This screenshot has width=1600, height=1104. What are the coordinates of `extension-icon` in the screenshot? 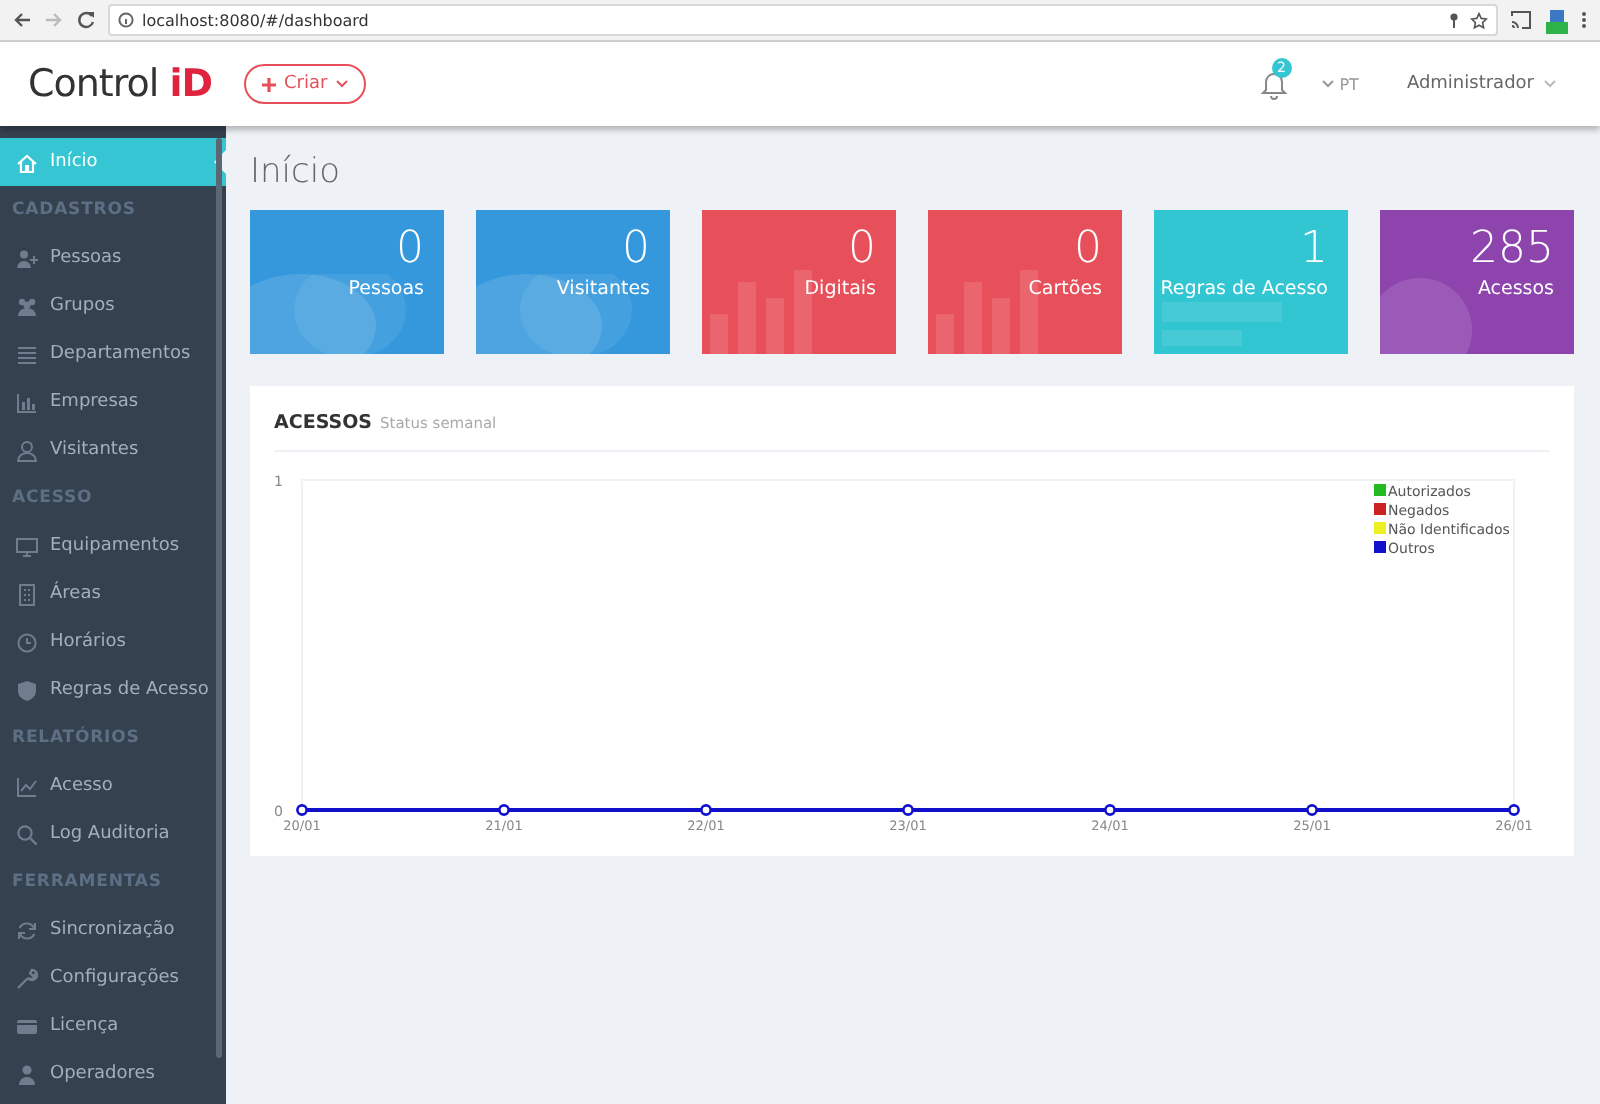 It's located at (1556, 20).